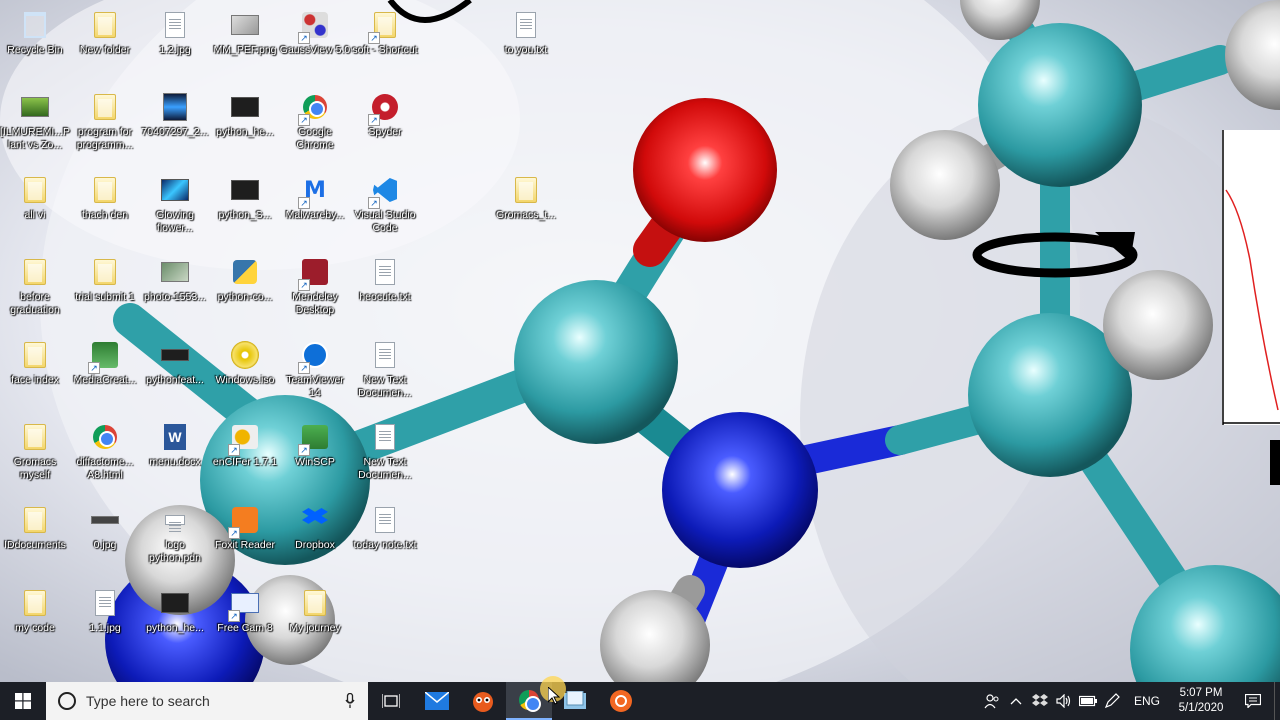 Image resolution: width=1280 pixels, height=720 pixels. Describe the element at coordinates (105, 196) in the screenshot. I see `desktop-icon-thach-den: thach den` at that location.